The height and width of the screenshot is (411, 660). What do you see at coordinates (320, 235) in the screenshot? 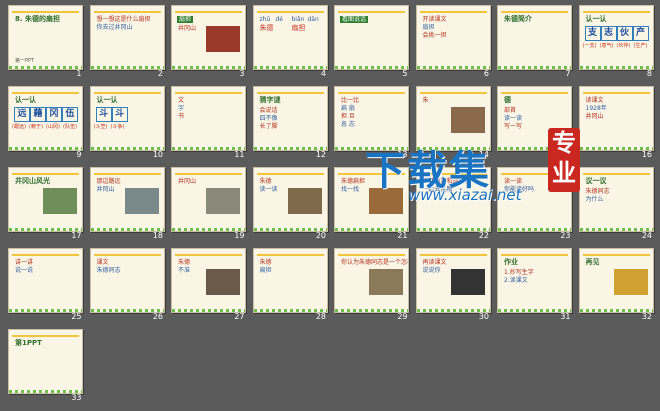
I see `slide-number: 20` at bounding box center [320, 235].